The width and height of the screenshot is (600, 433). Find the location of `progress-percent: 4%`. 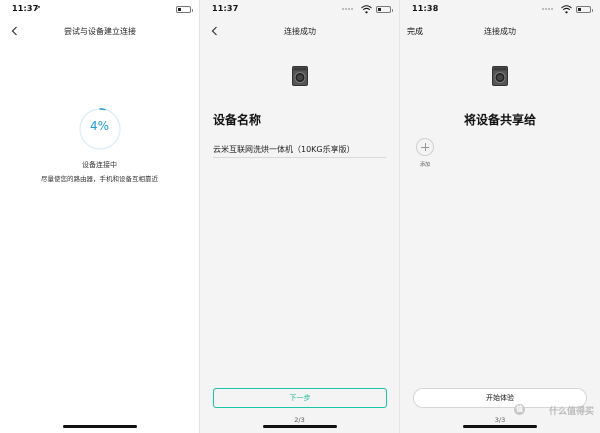

progress-percent: 4% is located at coordinates (99, 126).